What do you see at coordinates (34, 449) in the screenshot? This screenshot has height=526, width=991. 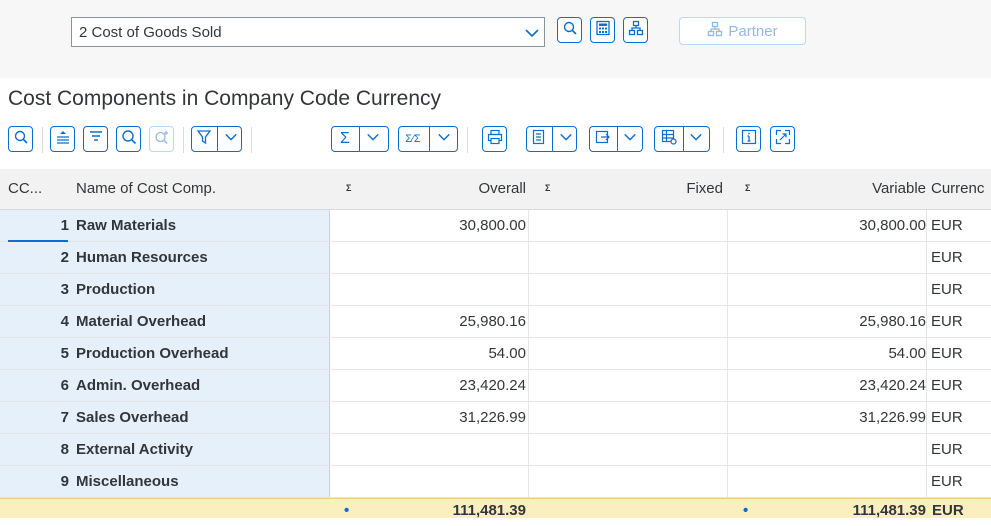 I see `cell-cc: 8` at bounding box center [34, 449].